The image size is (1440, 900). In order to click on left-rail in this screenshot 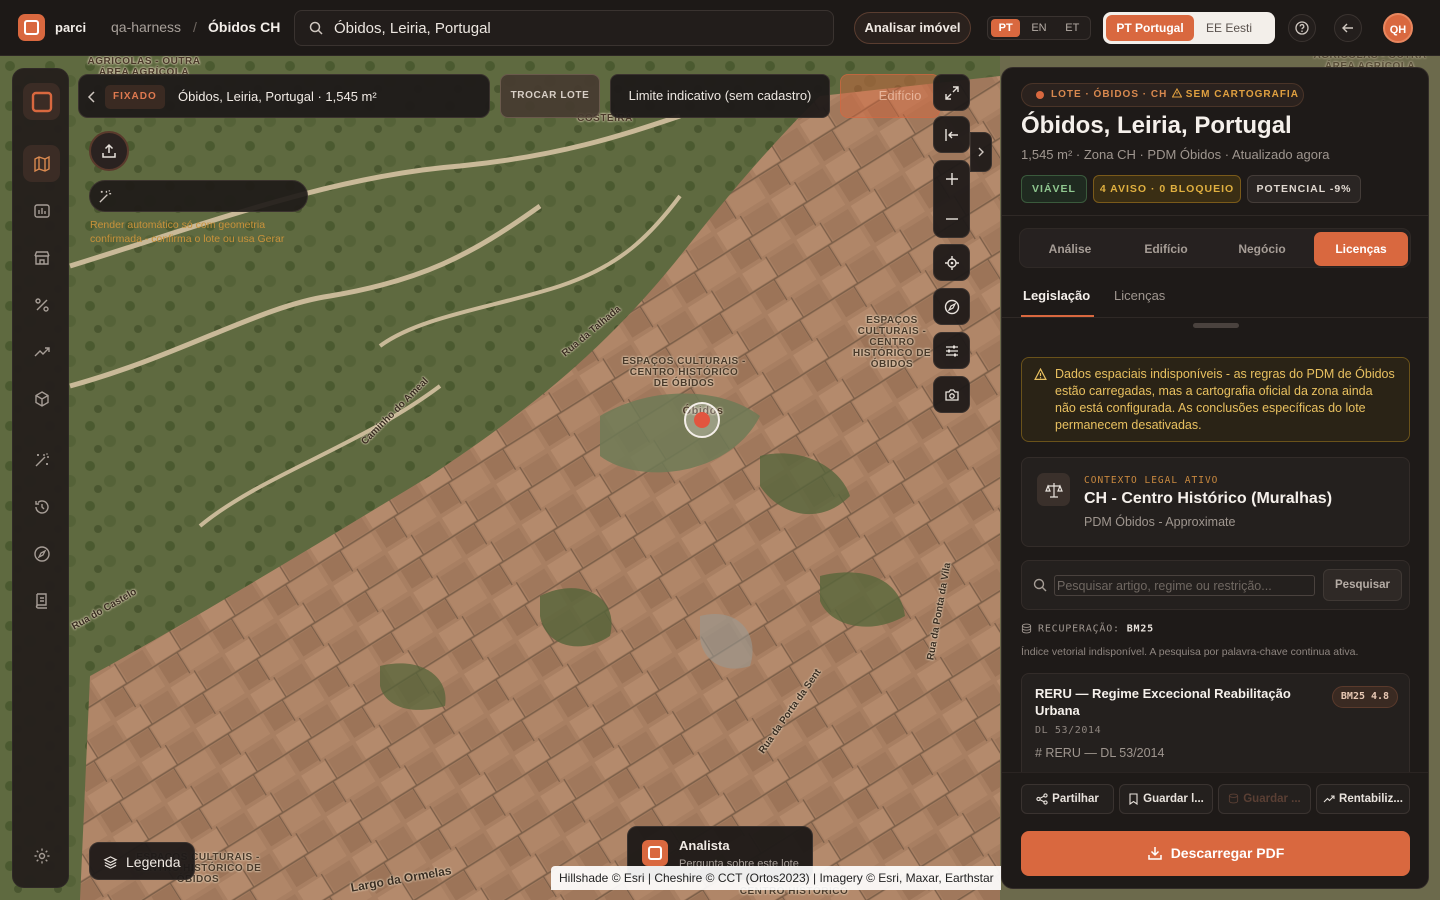, I will do `click(40, 478)`.